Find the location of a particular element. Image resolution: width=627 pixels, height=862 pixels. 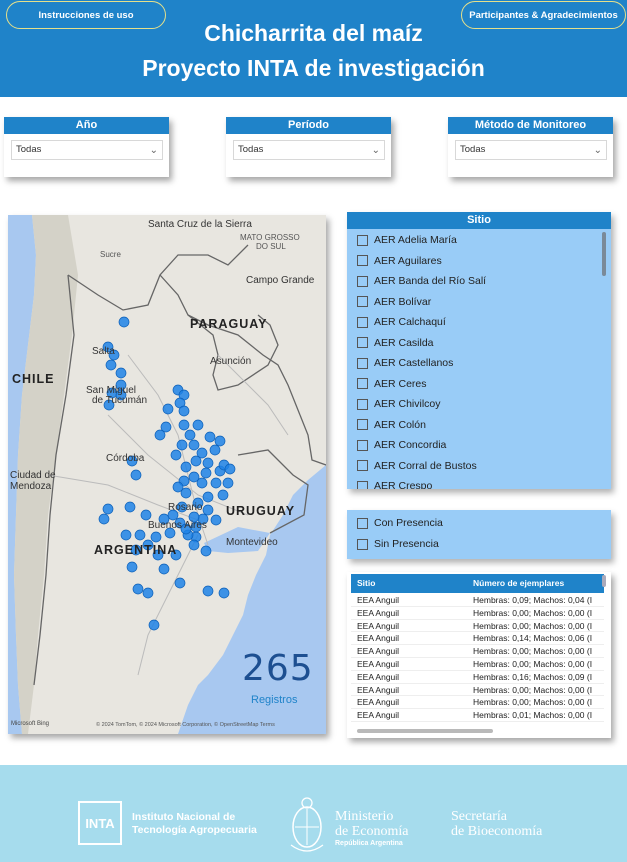

table-row: EEA Anguil Hembras: 0,14; Machos: 0,06 (I is located at coordinates (477, 639).